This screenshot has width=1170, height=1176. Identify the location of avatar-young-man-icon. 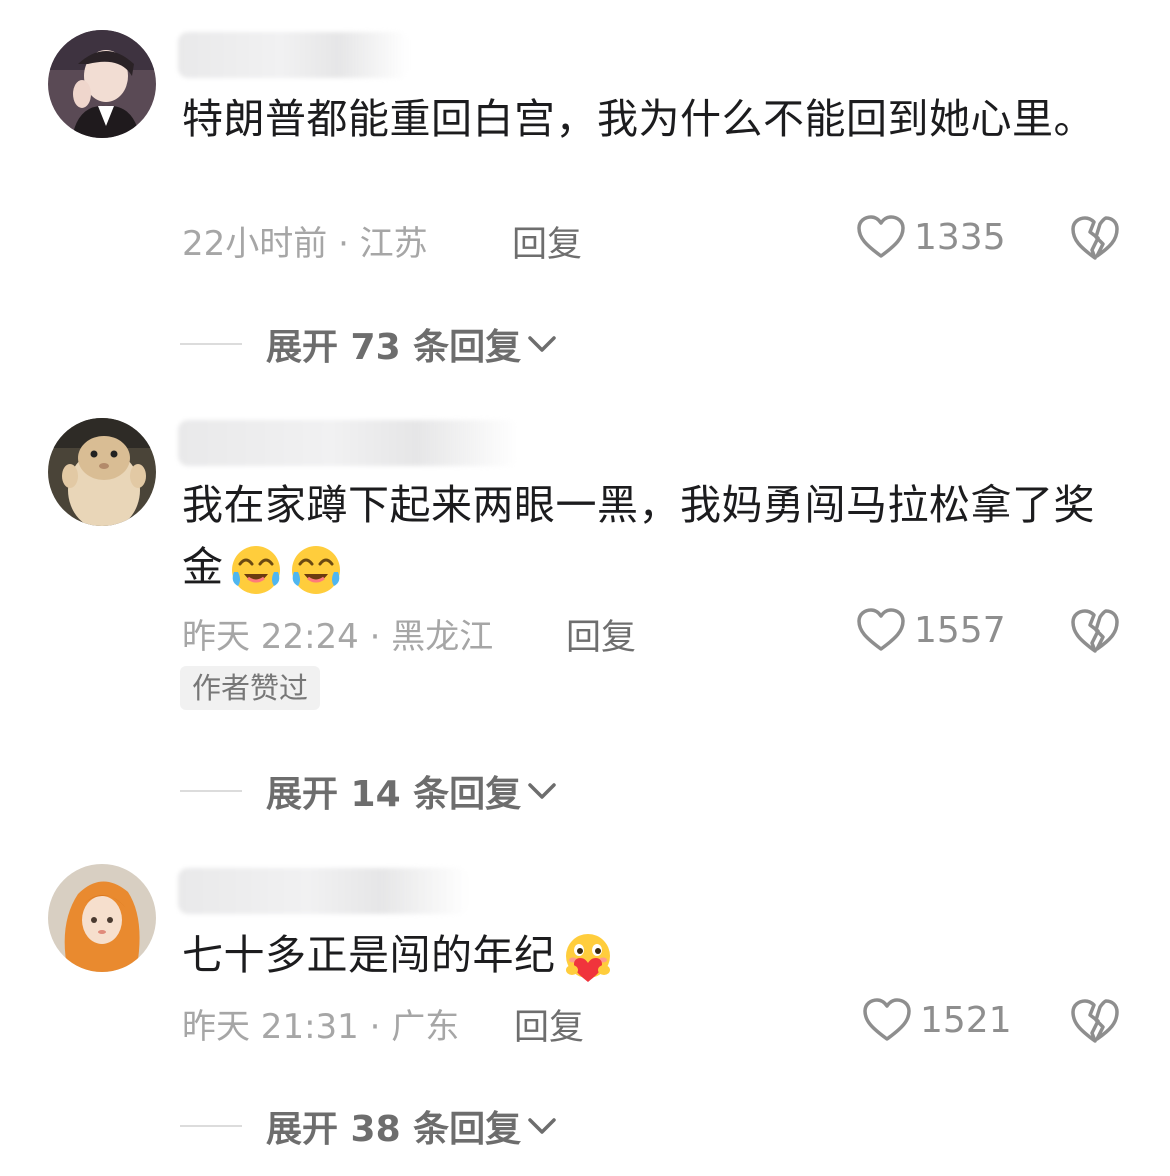
(102, 84).